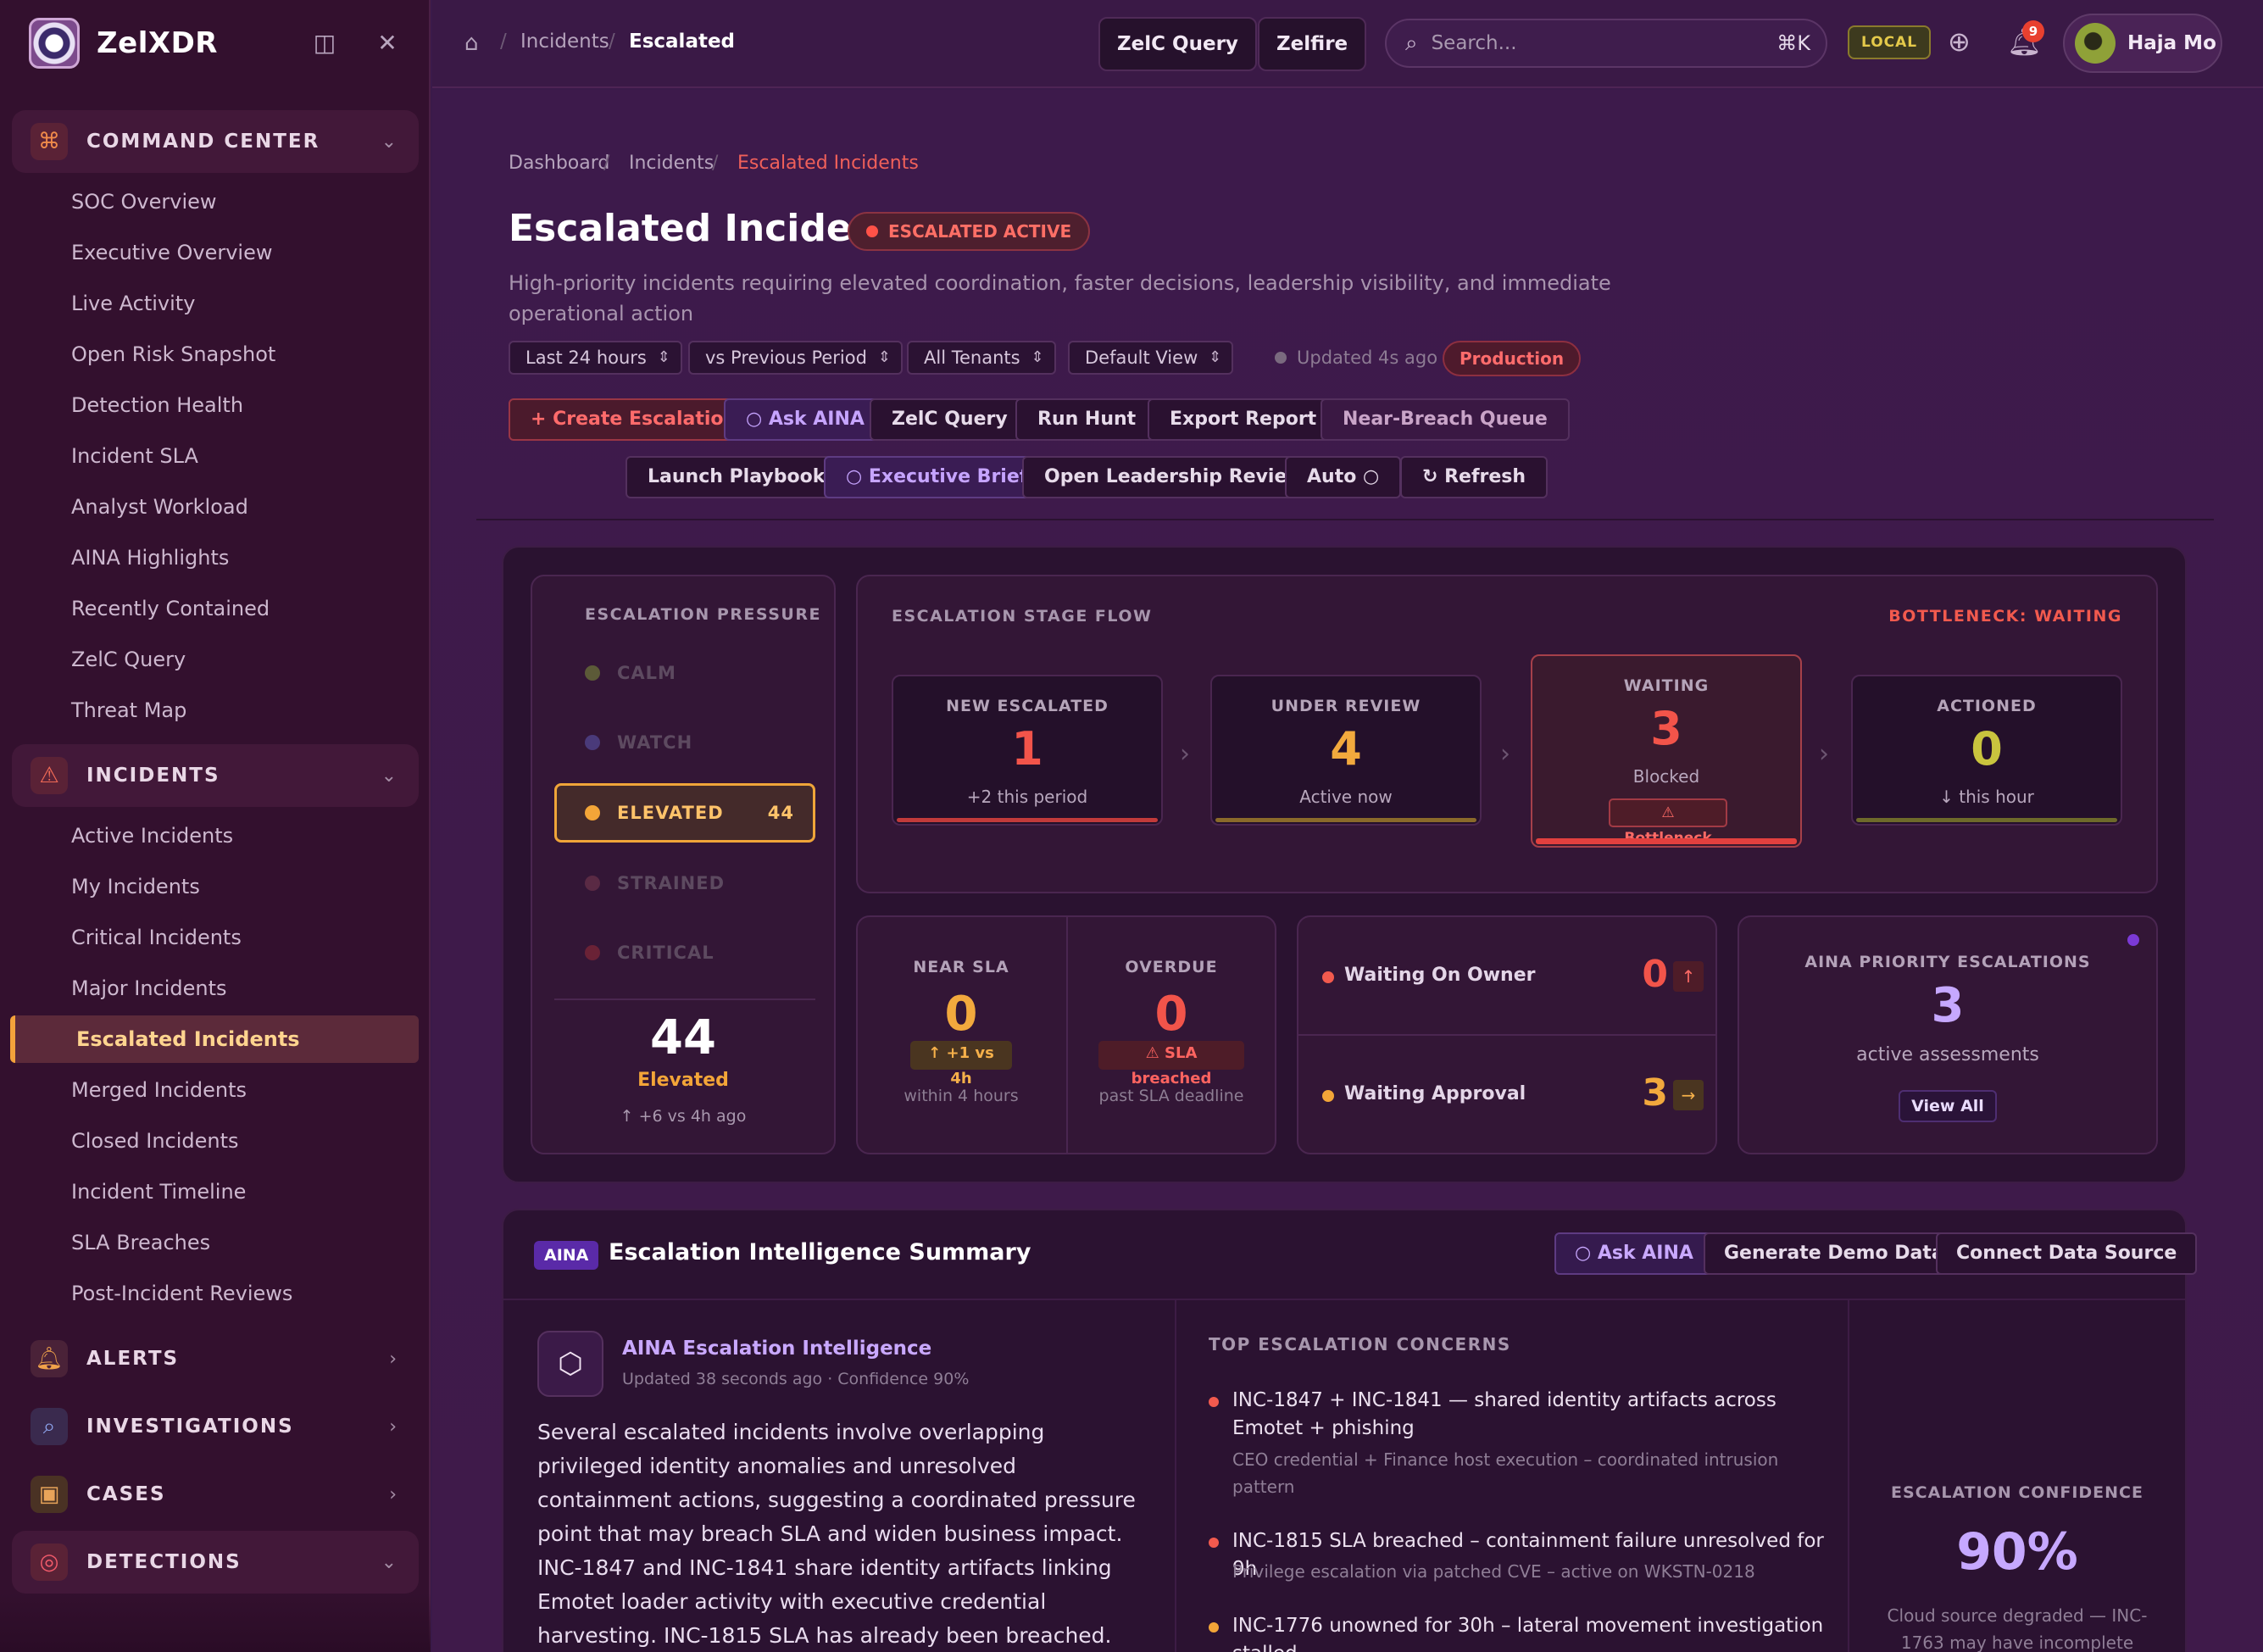 This screenshot has width=2263, height=1652. Describe the element at coordinates (159, 507) in the screenshot. I see `sidebar-item-analyst-workload: Analyst Workload` at that location.